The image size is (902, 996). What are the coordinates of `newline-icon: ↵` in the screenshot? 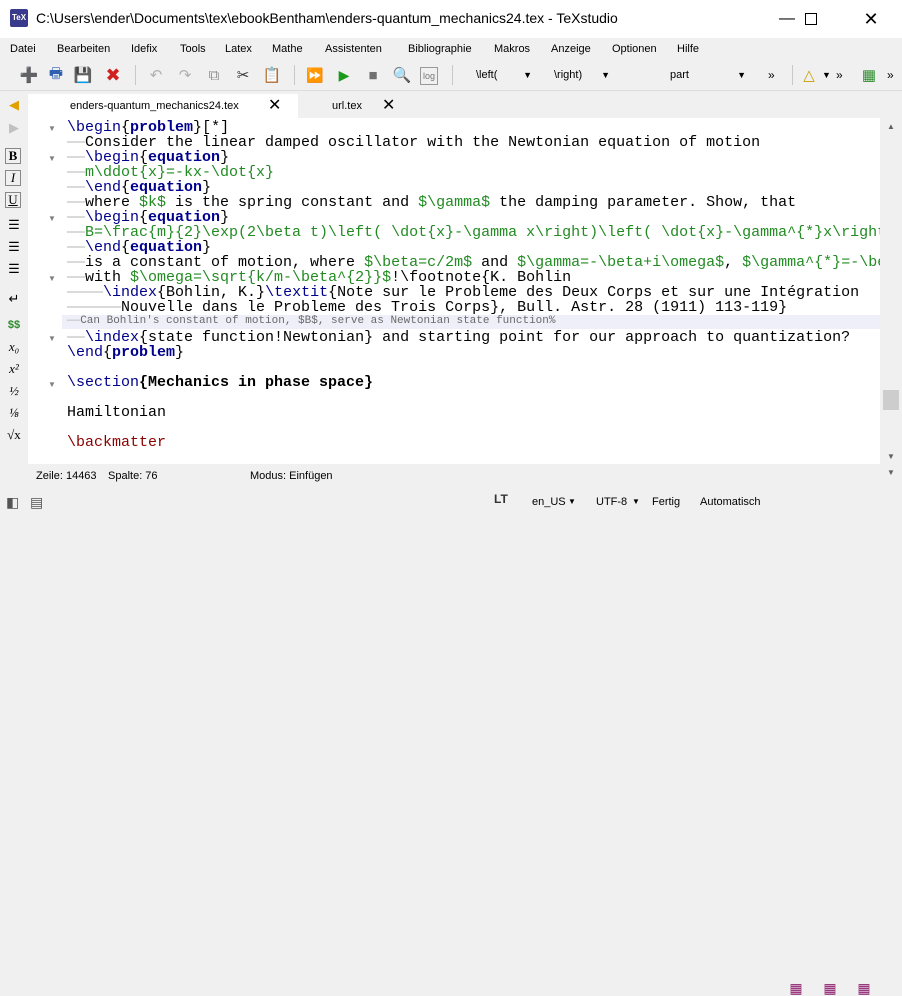 It's located at (14, 299).